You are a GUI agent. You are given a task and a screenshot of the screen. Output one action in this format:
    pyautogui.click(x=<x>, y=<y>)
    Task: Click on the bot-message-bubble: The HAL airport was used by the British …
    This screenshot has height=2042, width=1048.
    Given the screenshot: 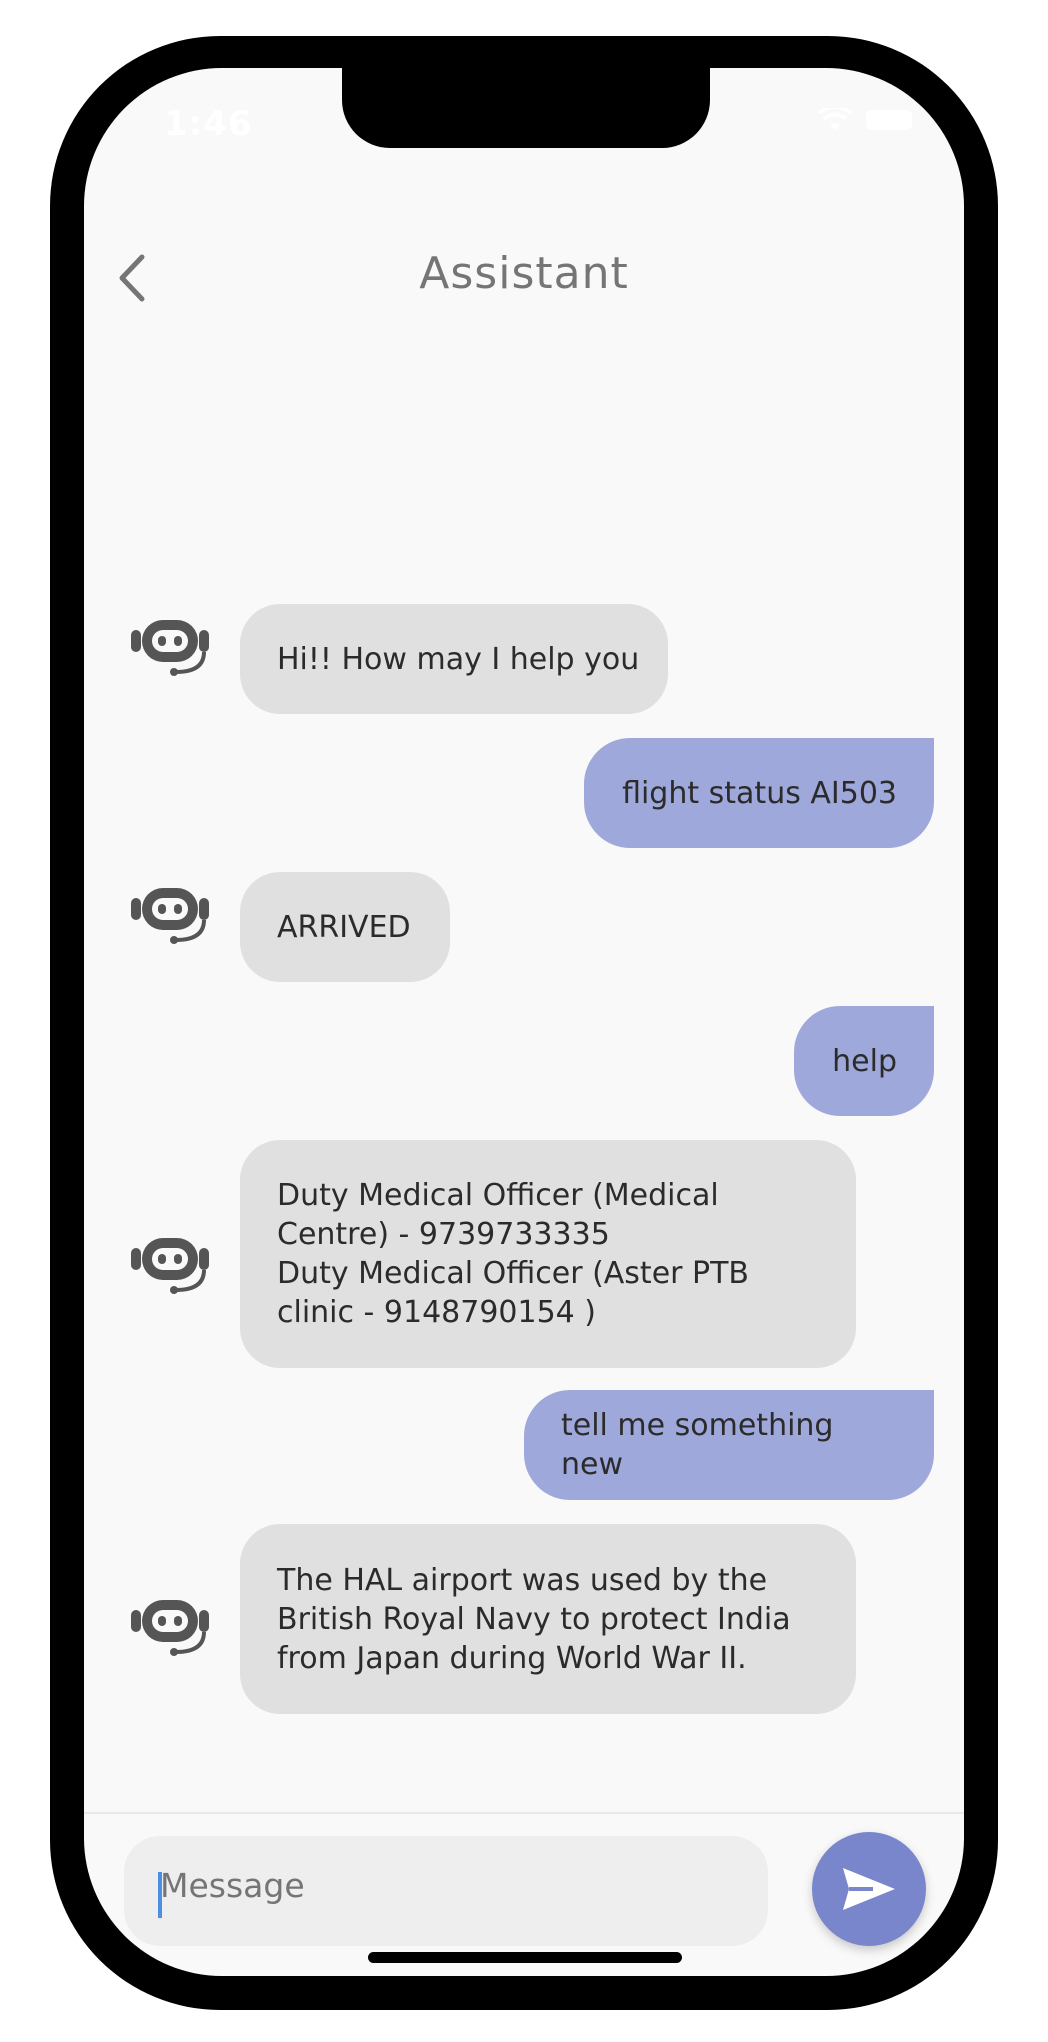 What is the action you would take?
    pyautogui.click(x=548, y=1619)
    